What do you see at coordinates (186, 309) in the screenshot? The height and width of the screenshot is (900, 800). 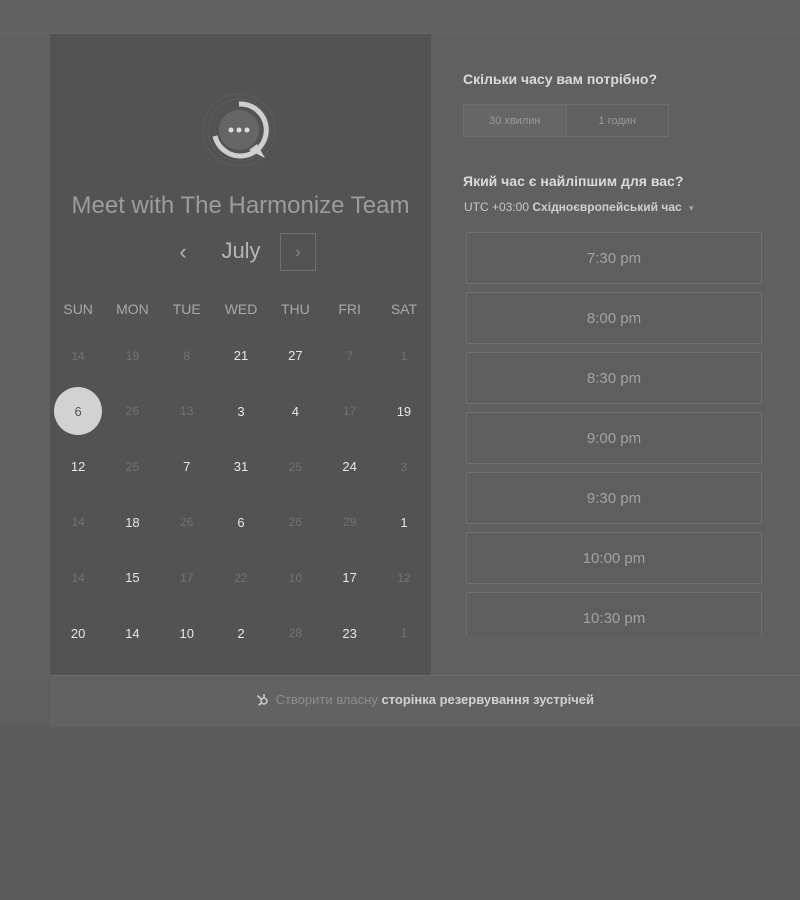 I see `weekday-header: TUE` at bounding box center [186, 309].